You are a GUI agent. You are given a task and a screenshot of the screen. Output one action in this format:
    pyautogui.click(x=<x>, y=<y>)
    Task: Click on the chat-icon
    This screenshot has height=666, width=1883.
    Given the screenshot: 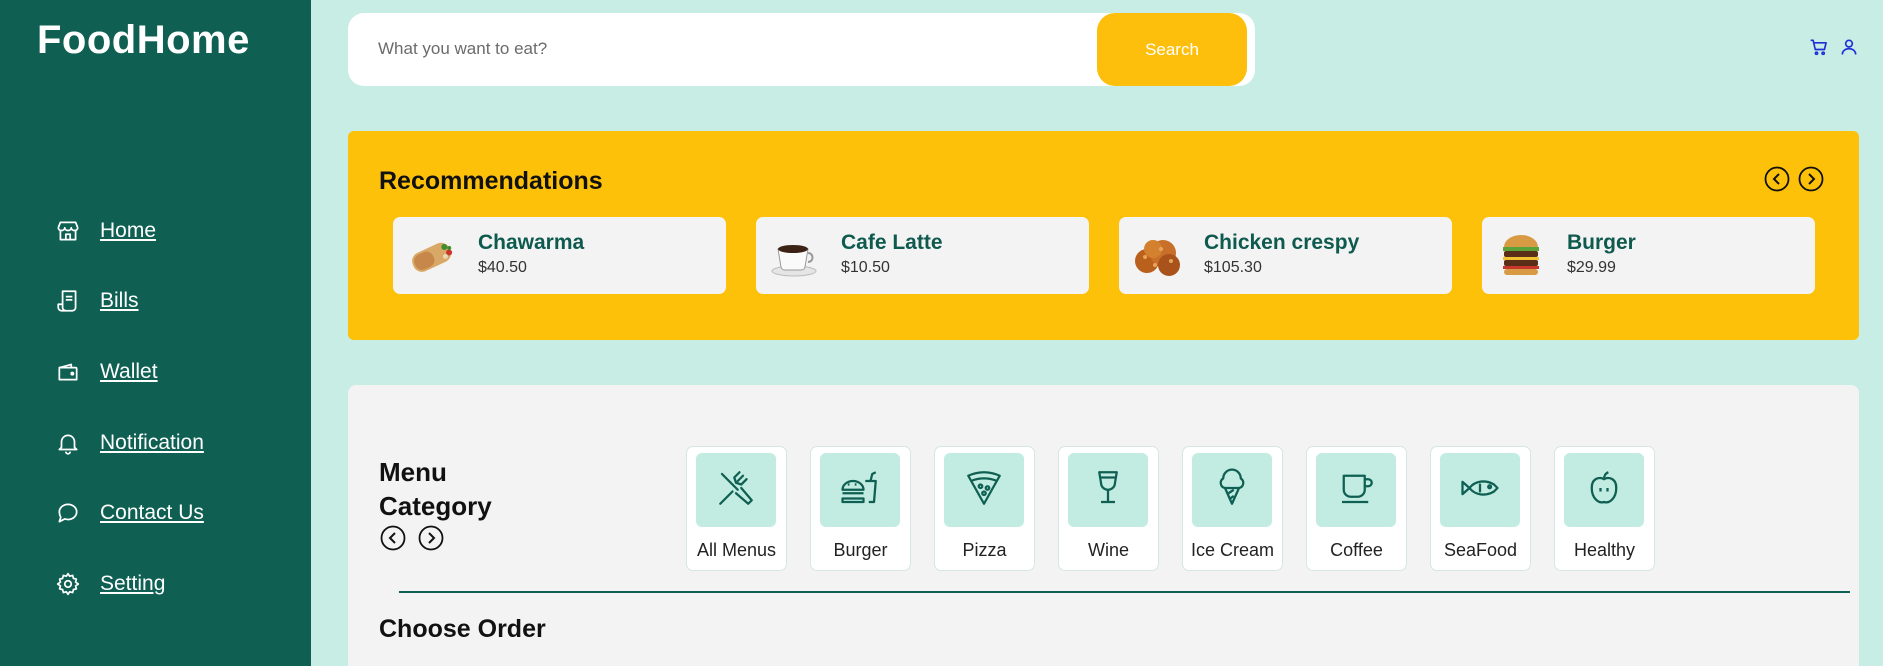 What is the action you would take?
    pyautogui.click(x=68, y=513)
    